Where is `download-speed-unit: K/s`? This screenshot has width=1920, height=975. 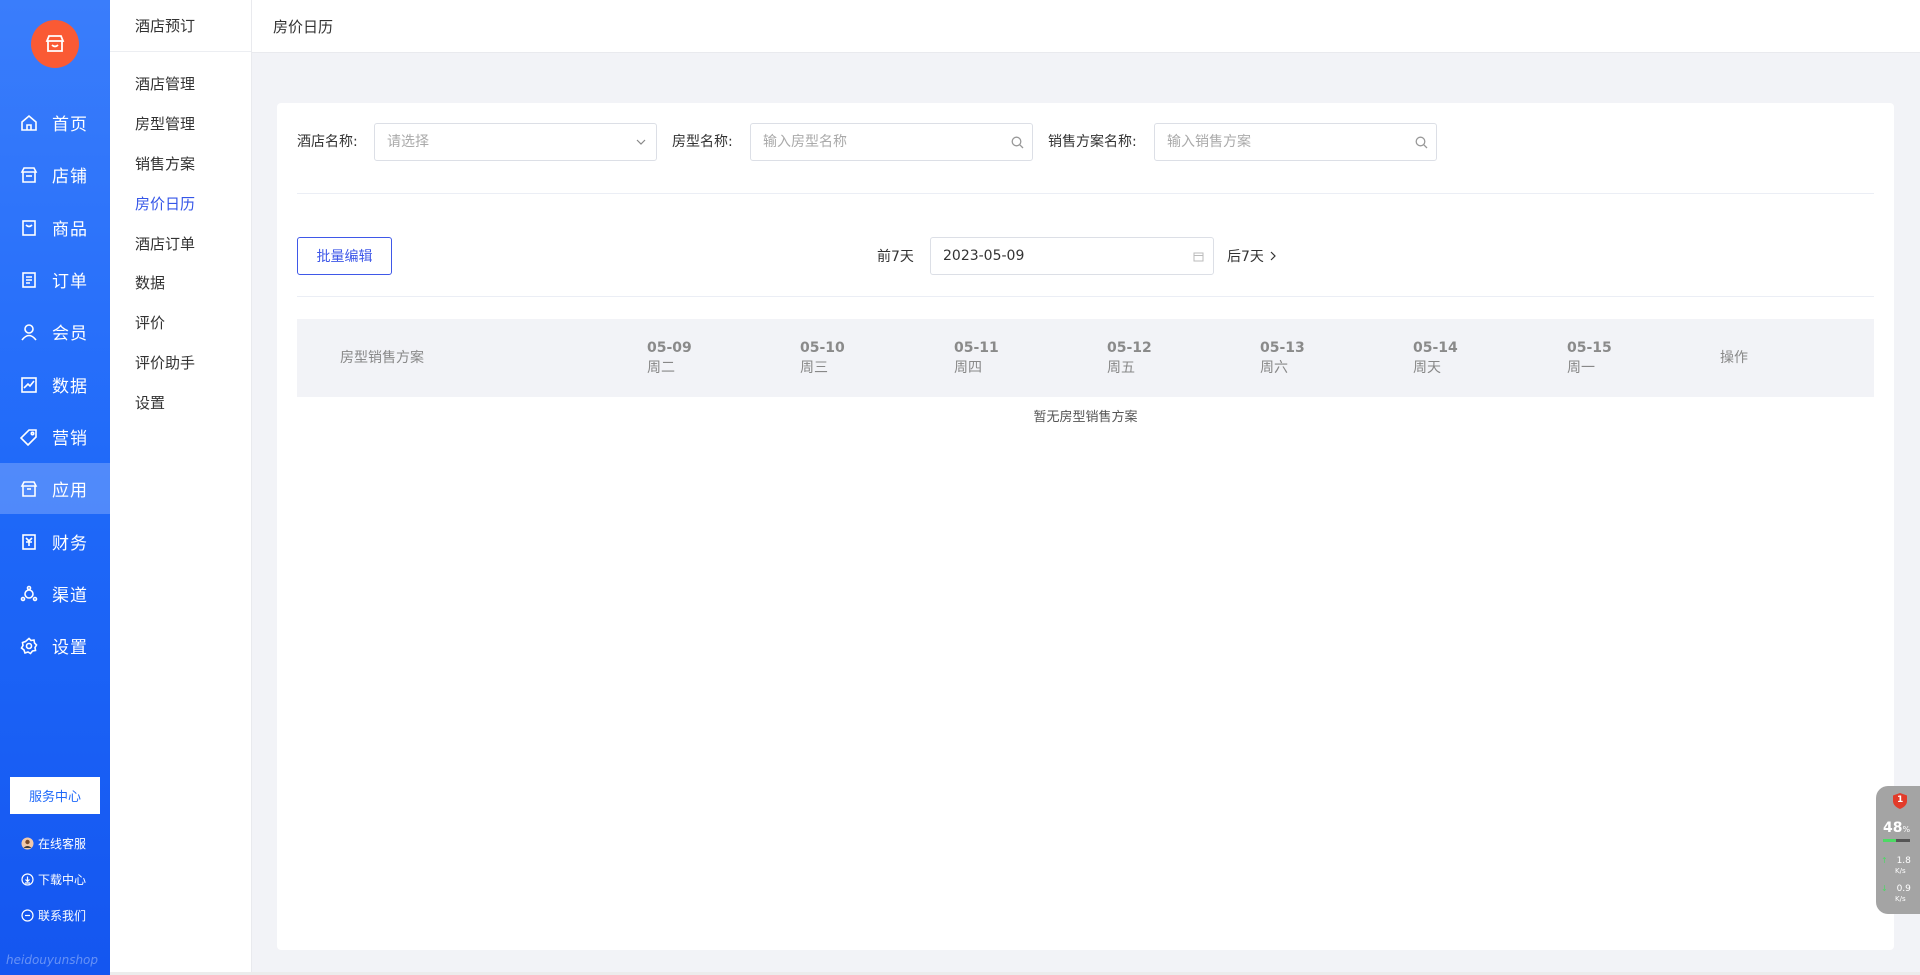 download-speed-unit: K/s is located at coordinates (1900, 899).